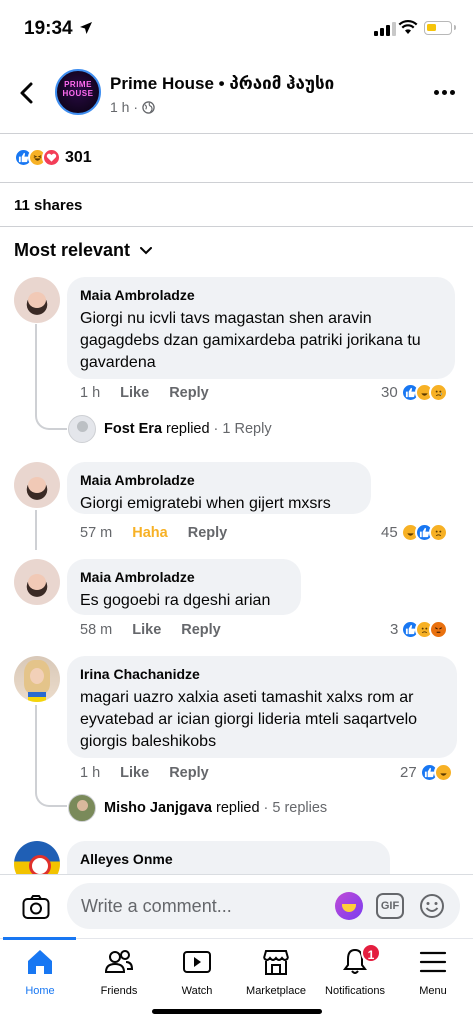 This screenshot has width=473, height=1024. I want to click on reply-author: Fost Era, so click(133, 429).